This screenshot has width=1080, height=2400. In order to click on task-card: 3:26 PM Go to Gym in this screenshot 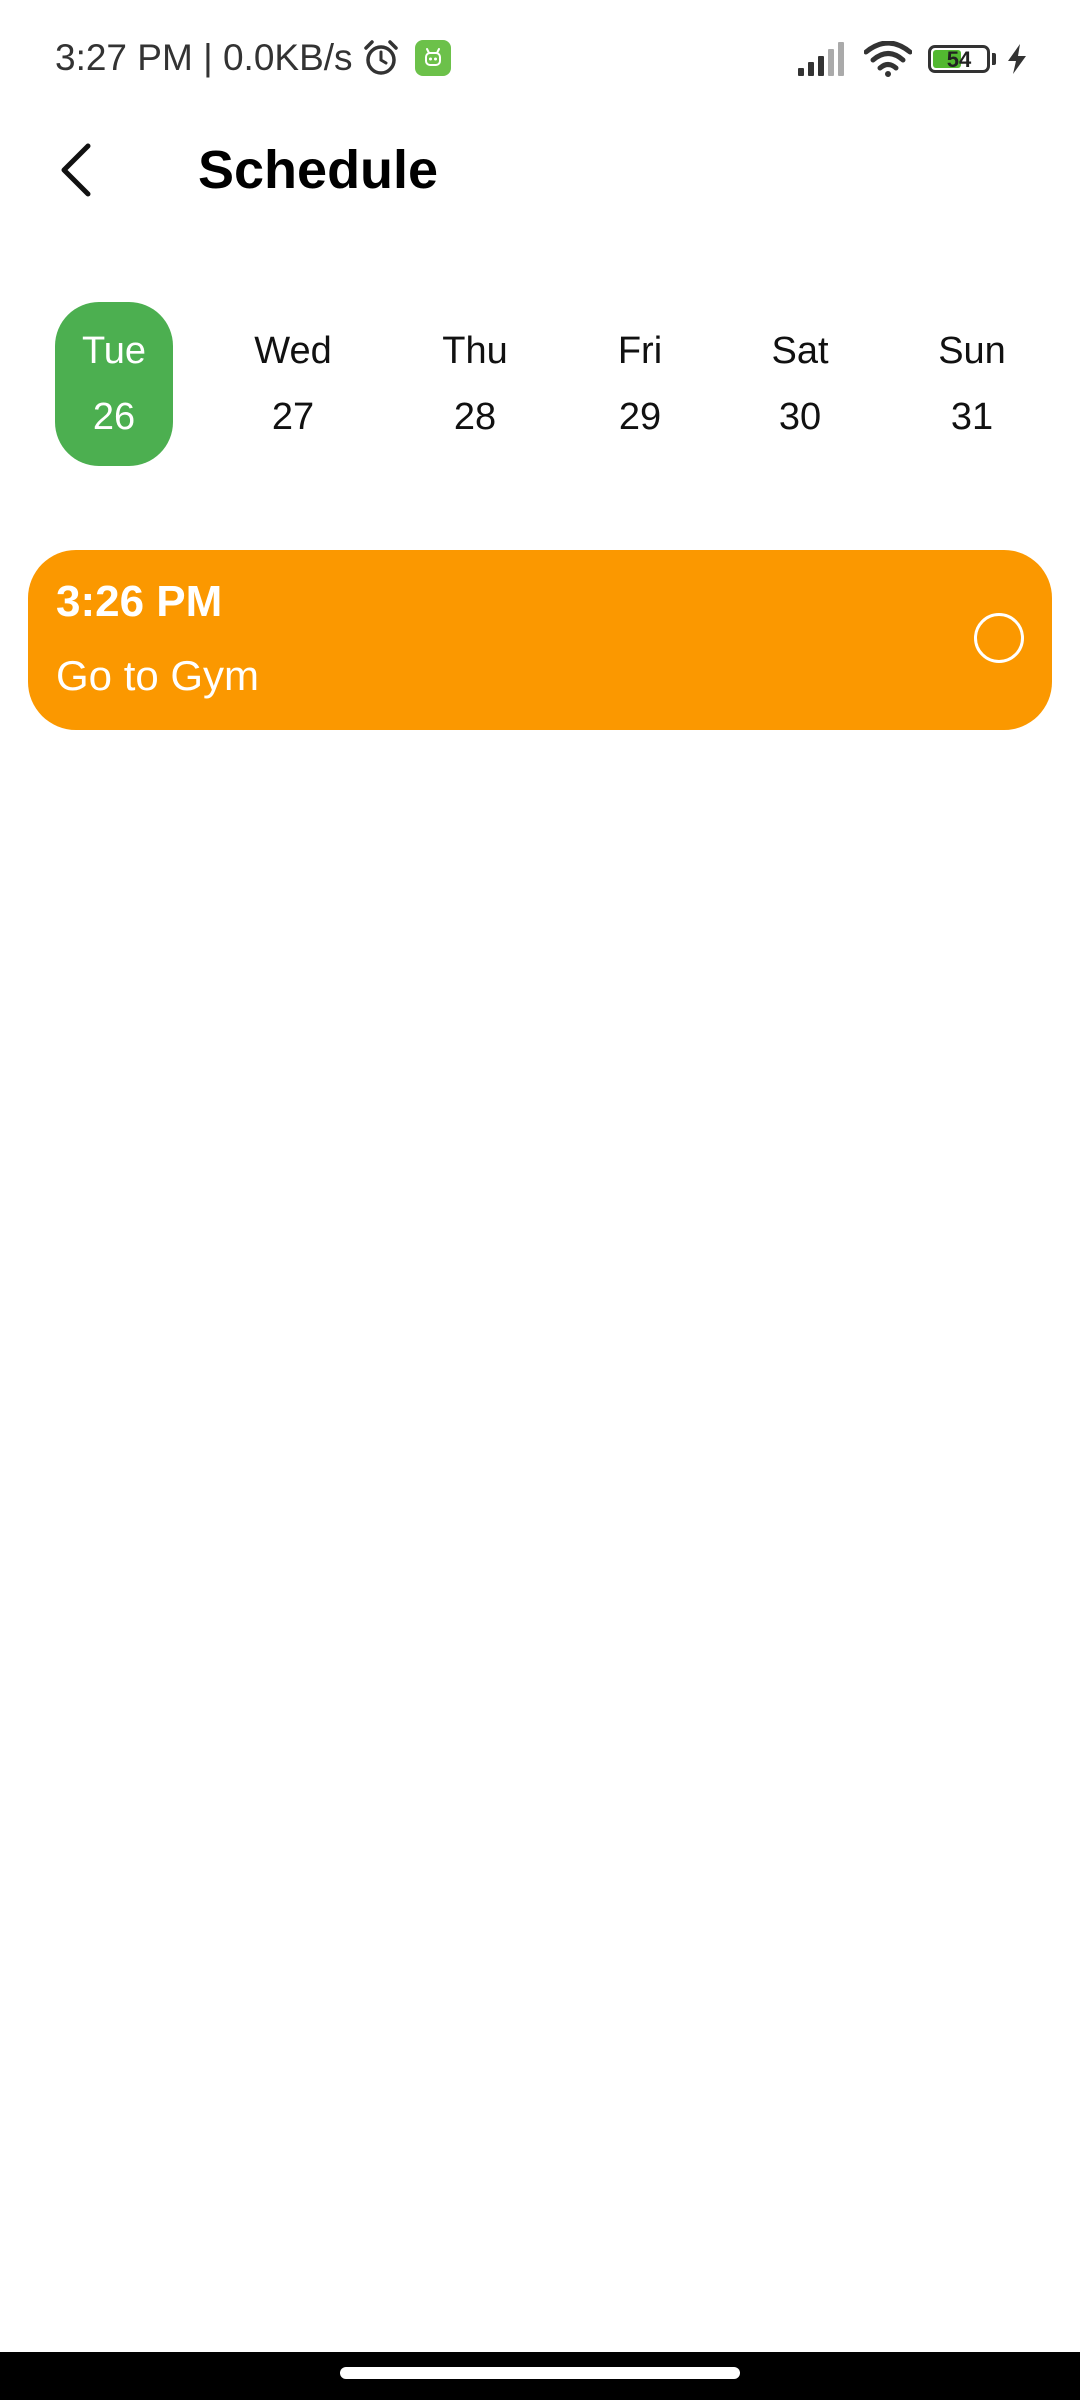, I will do `click(540, 640)`.